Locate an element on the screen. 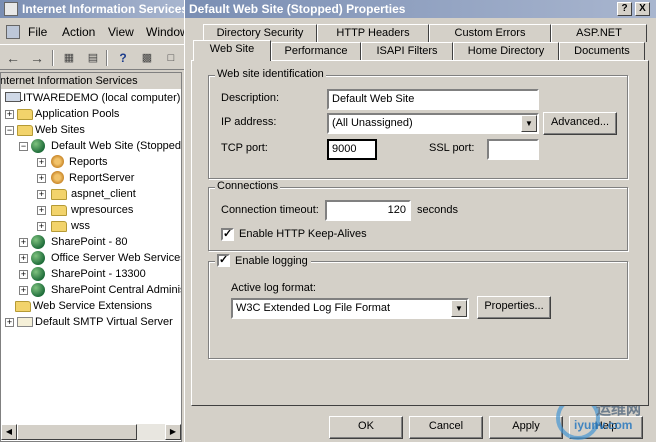 The image size is (656, 442). iis-title-bar: Internet Information Services is located at coordinates (93, 9).